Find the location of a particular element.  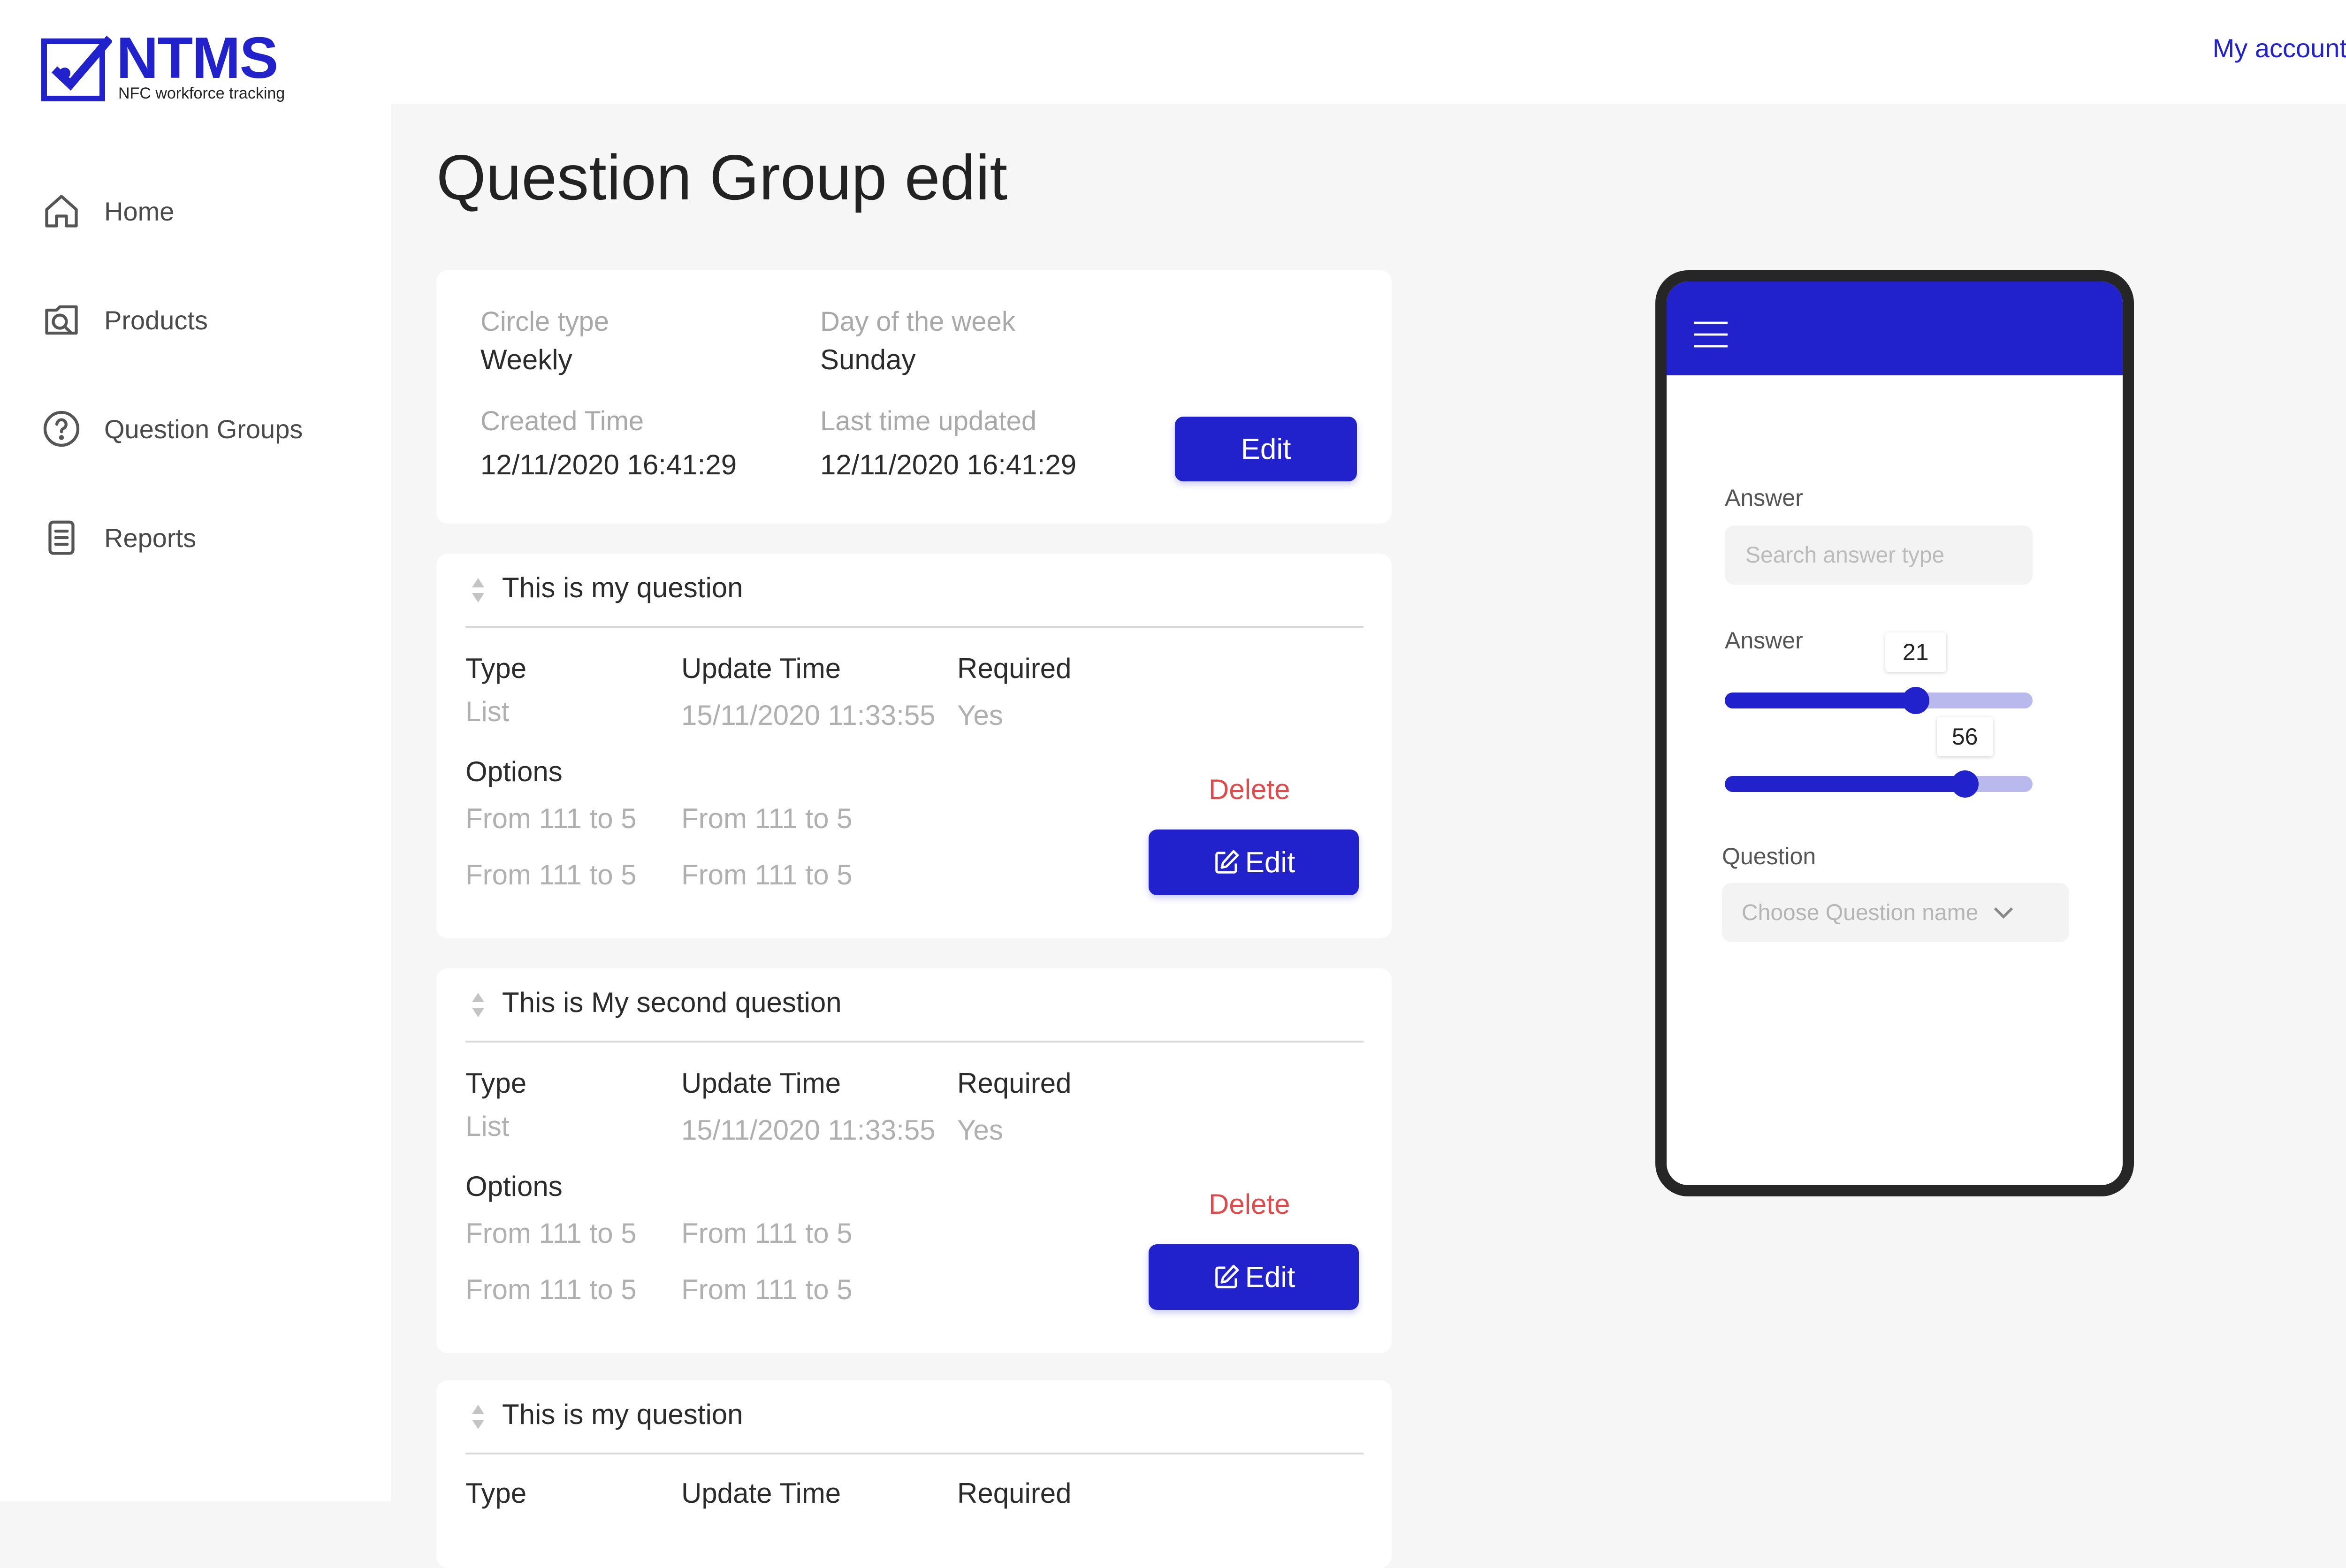

answer-search-input: Search answer type is located at coordinates (1879, 555).